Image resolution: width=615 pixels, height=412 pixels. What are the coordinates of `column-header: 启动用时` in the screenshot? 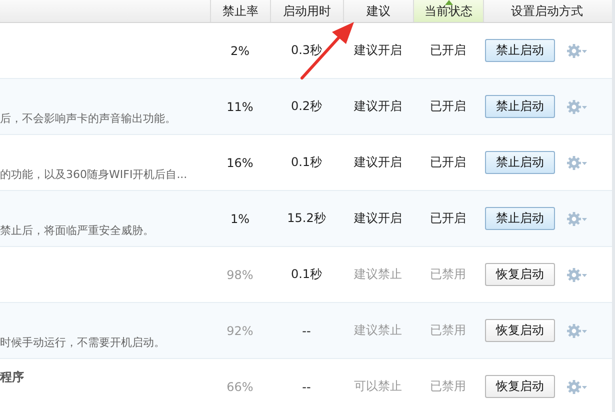 It's located at (306, 11).